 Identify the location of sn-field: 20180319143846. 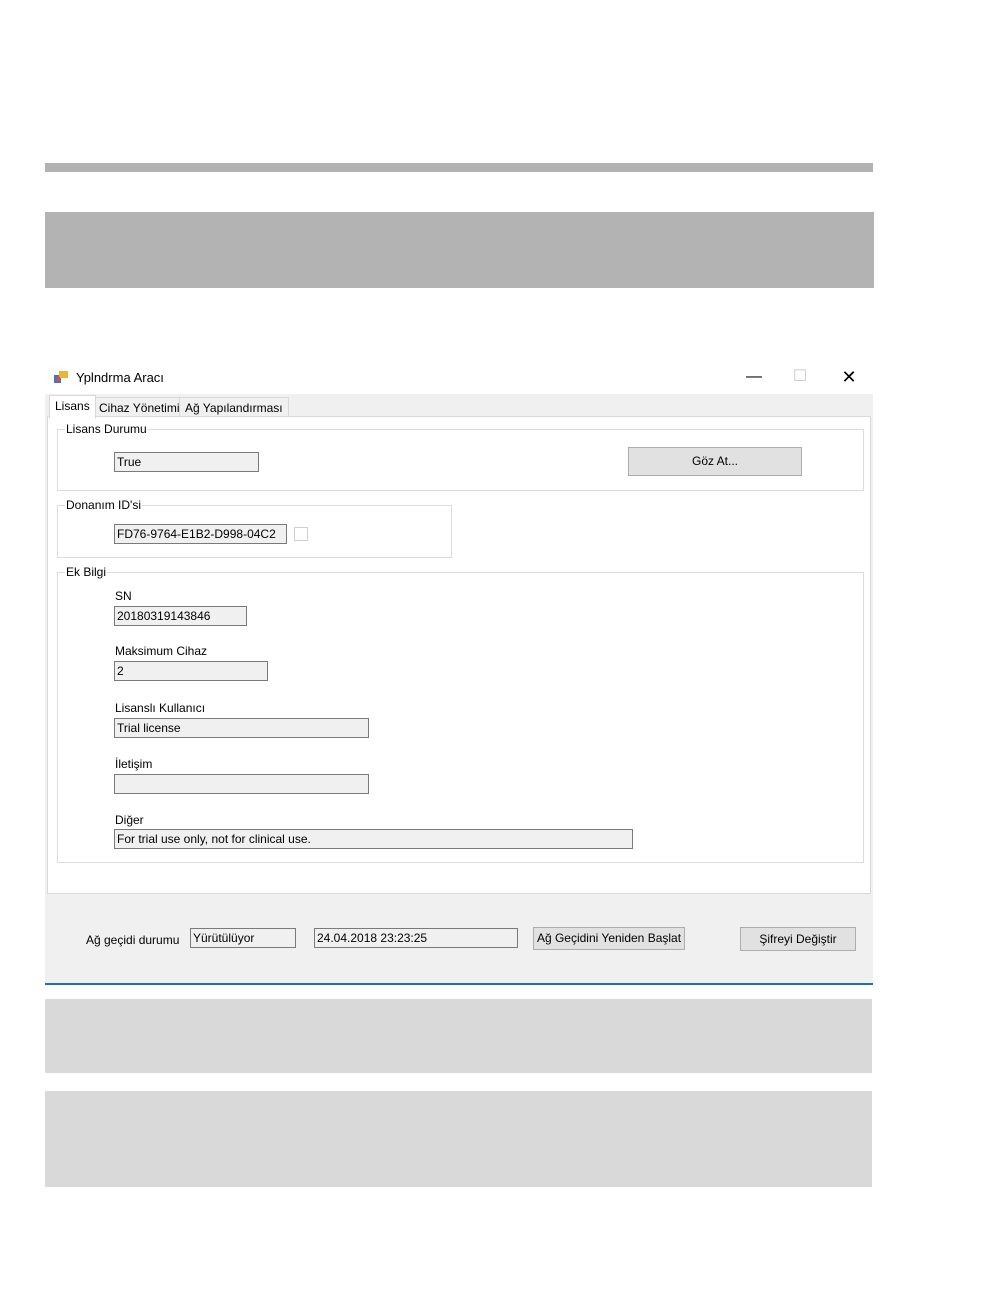
(180, 616).